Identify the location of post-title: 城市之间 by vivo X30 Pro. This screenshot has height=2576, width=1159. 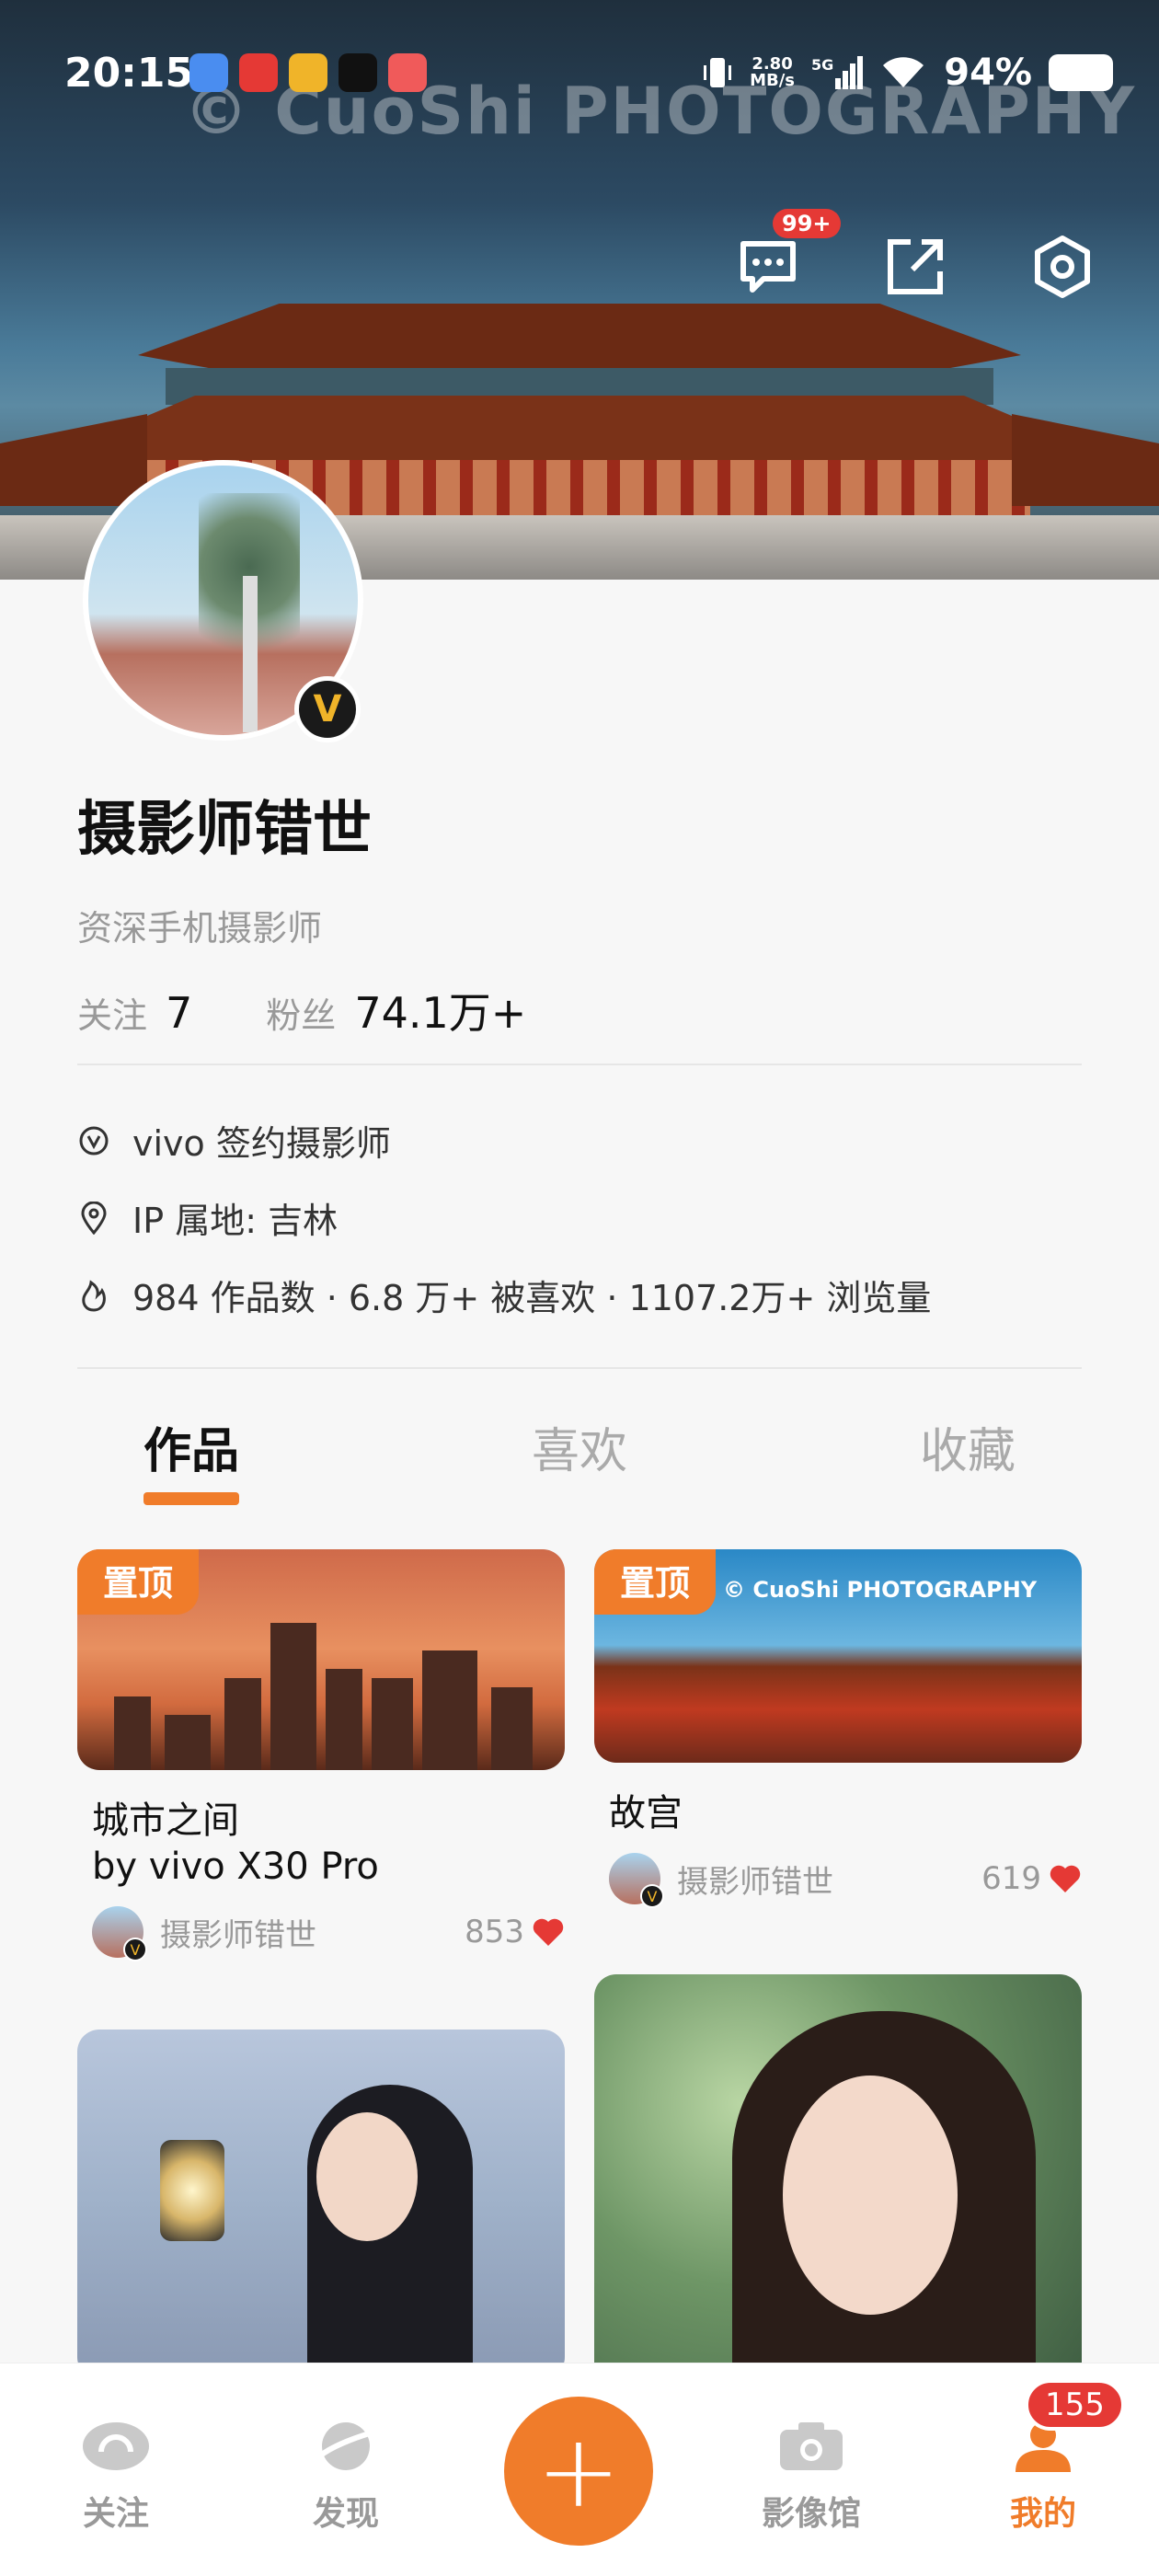
(328, 1844).